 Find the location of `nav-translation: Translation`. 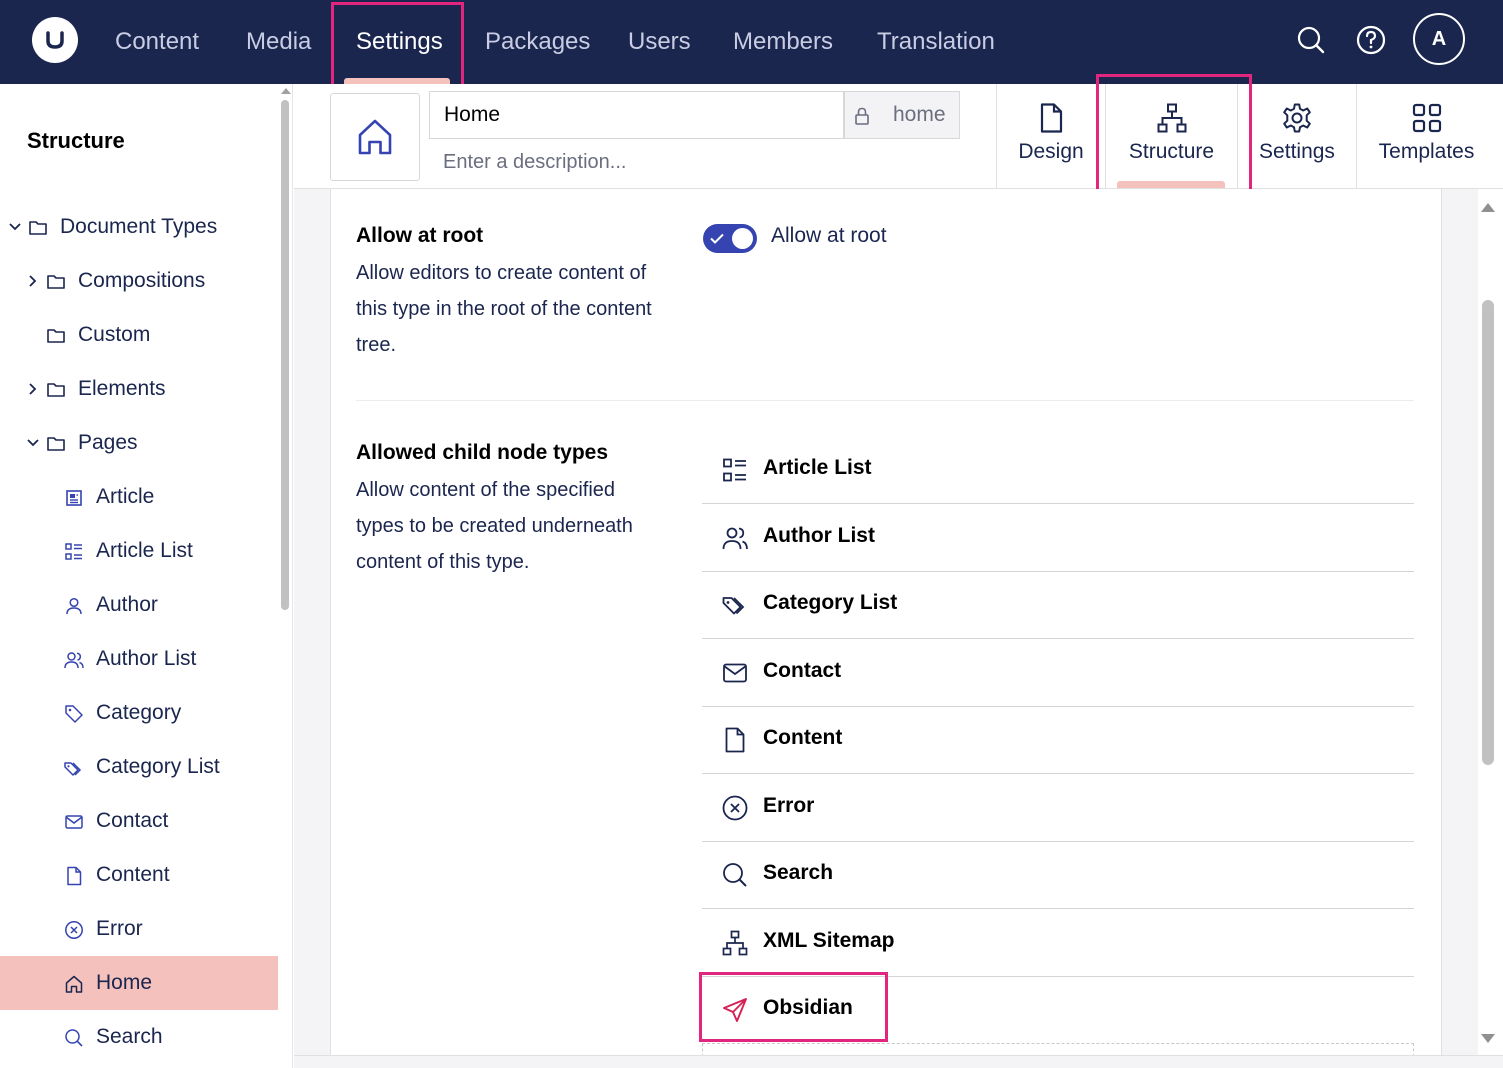

nav-translation: Translation is located at coordinates (936, 42).